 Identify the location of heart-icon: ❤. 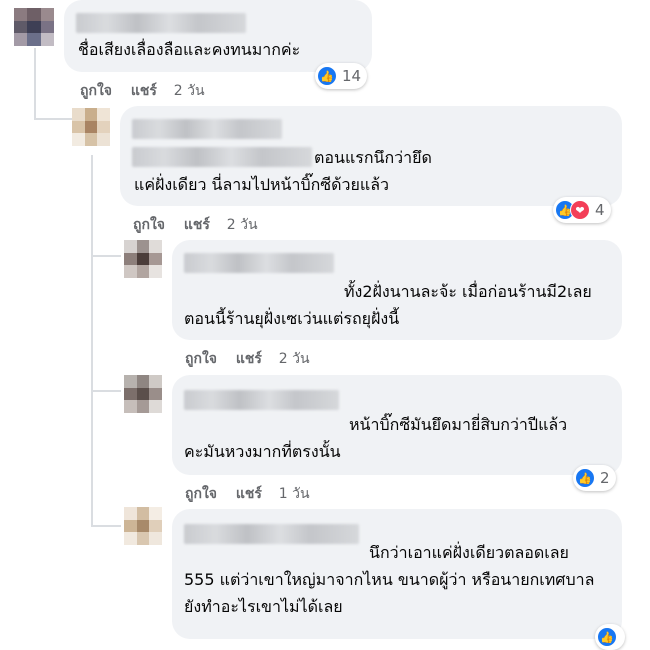
(580, 210).